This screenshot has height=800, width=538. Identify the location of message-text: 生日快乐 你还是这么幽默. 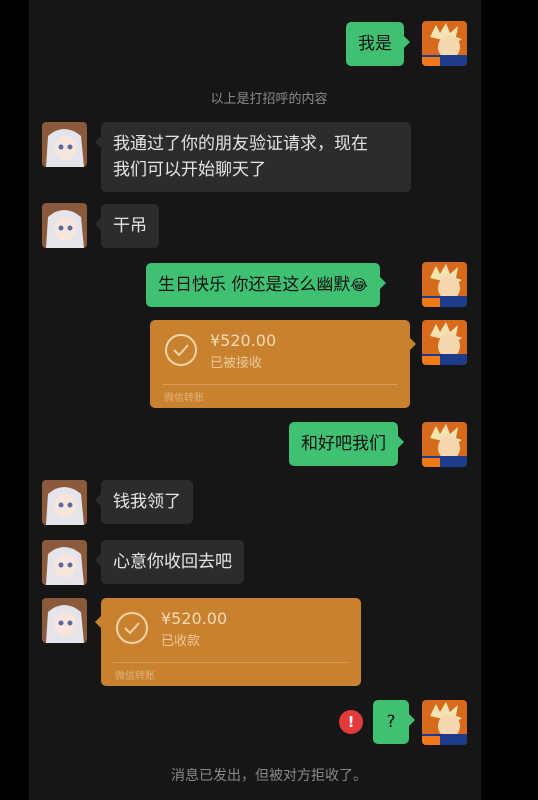
(254, 285).